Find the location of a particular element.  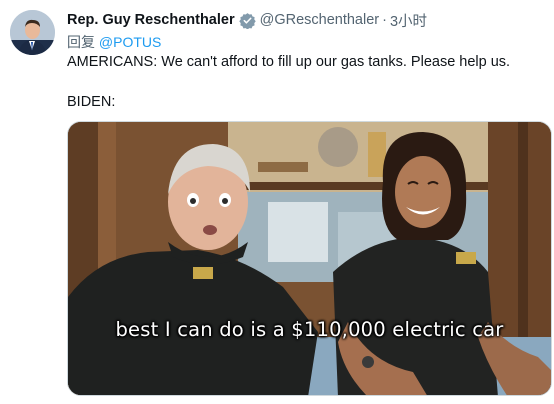

reply-mention-link: @POTUS is located at coordinates (130, 42).